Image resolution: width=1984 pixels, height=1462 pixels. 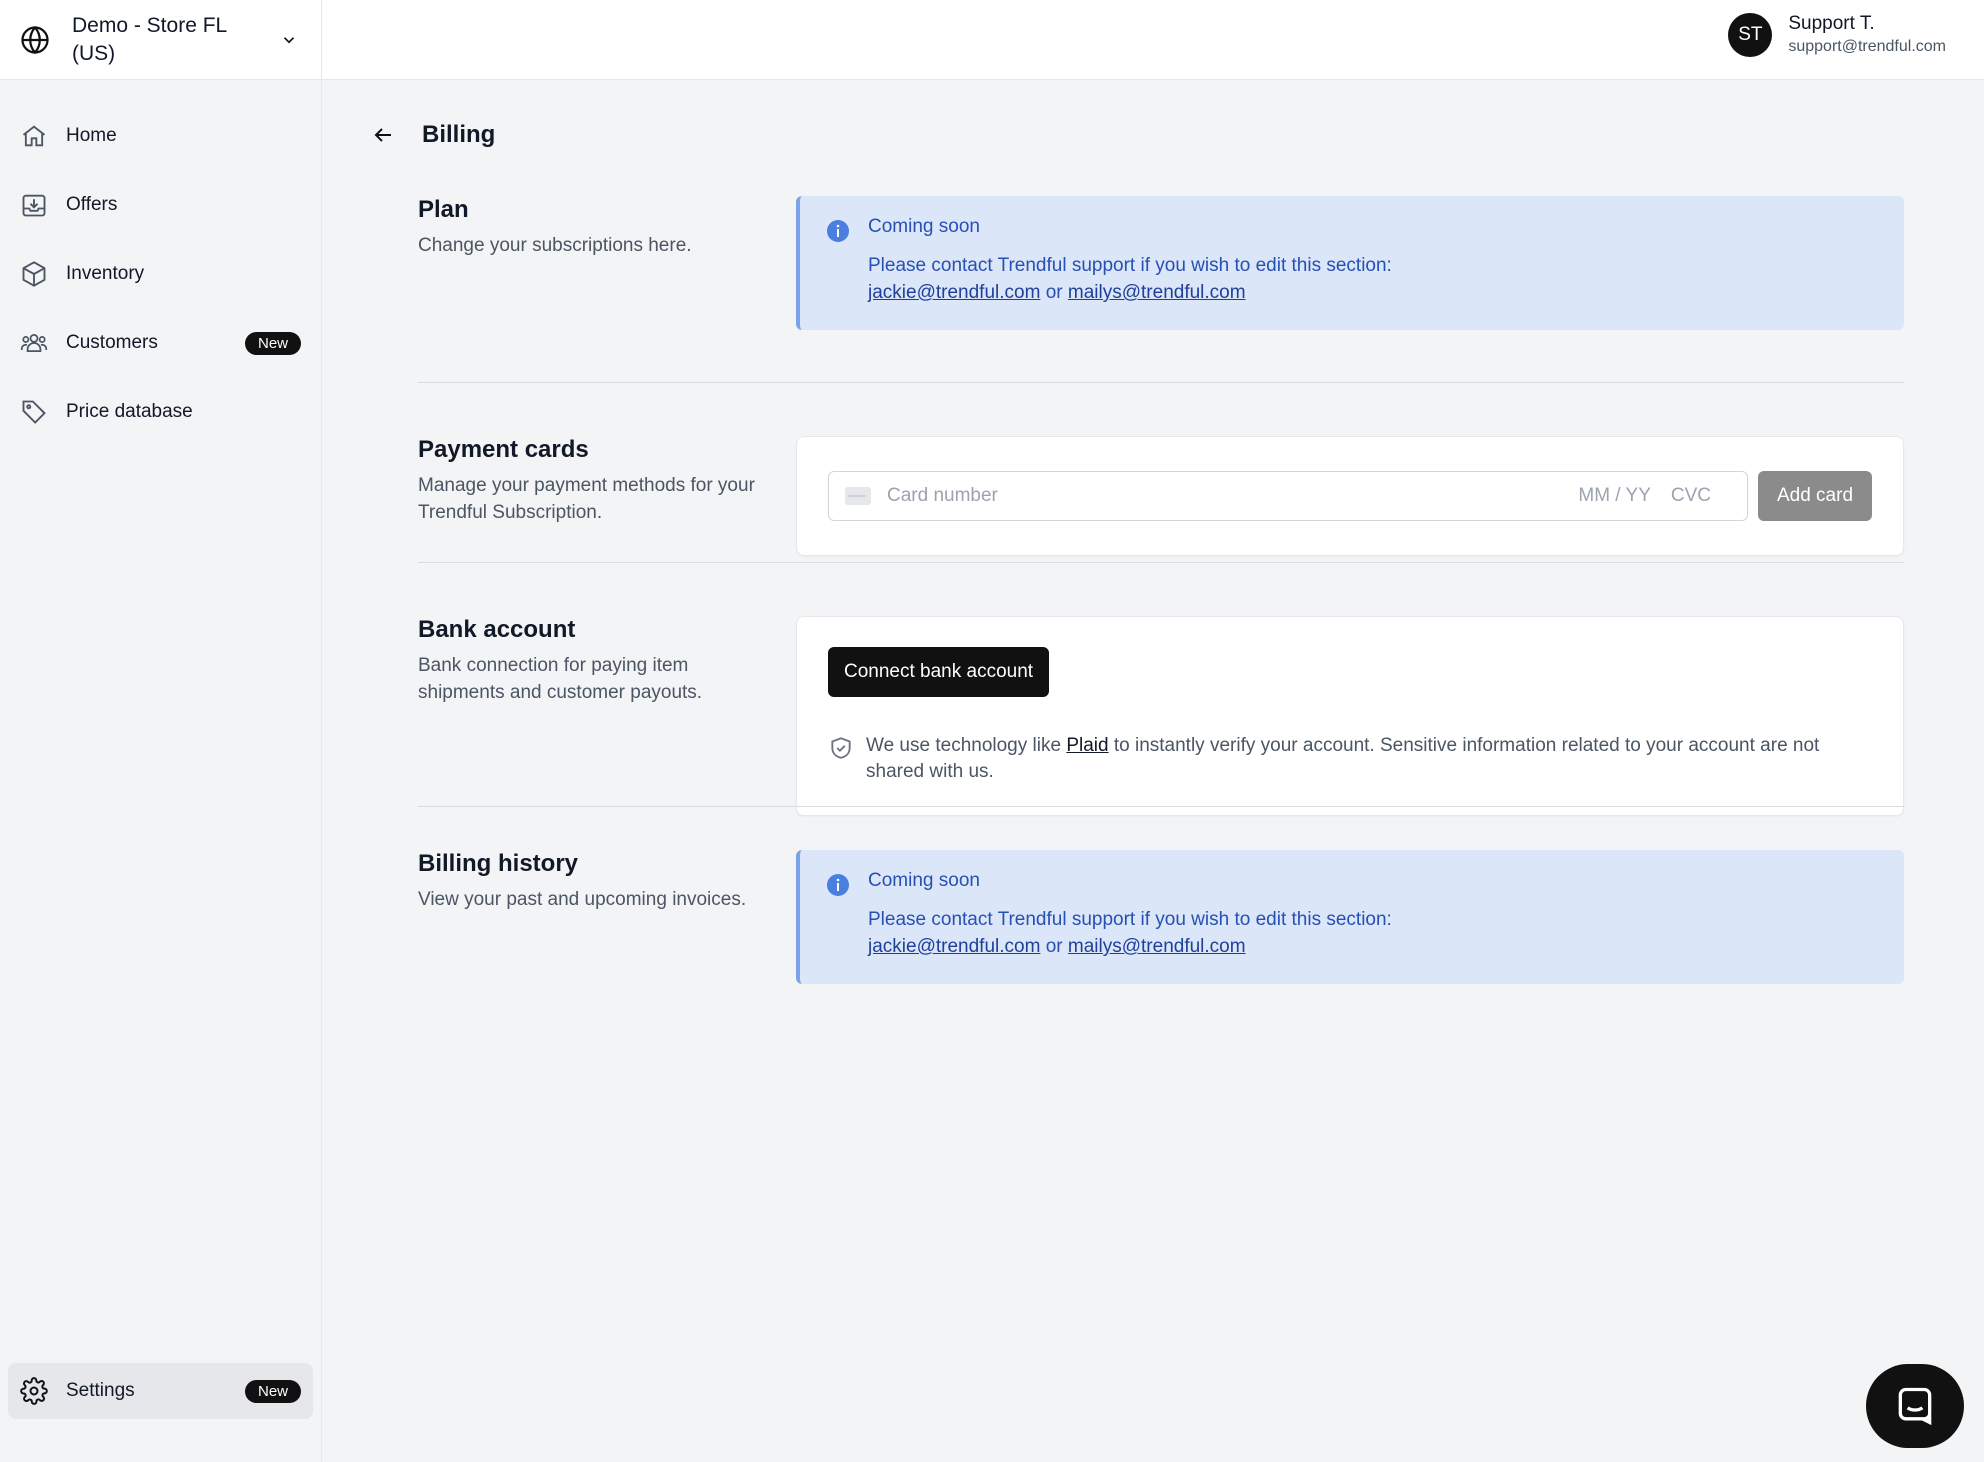 What do you see at coordinates (1837, 35) in the screenshot?
I see `user-menu: ST Support T. support@trendful.com` at bounding box center [1837, 35].